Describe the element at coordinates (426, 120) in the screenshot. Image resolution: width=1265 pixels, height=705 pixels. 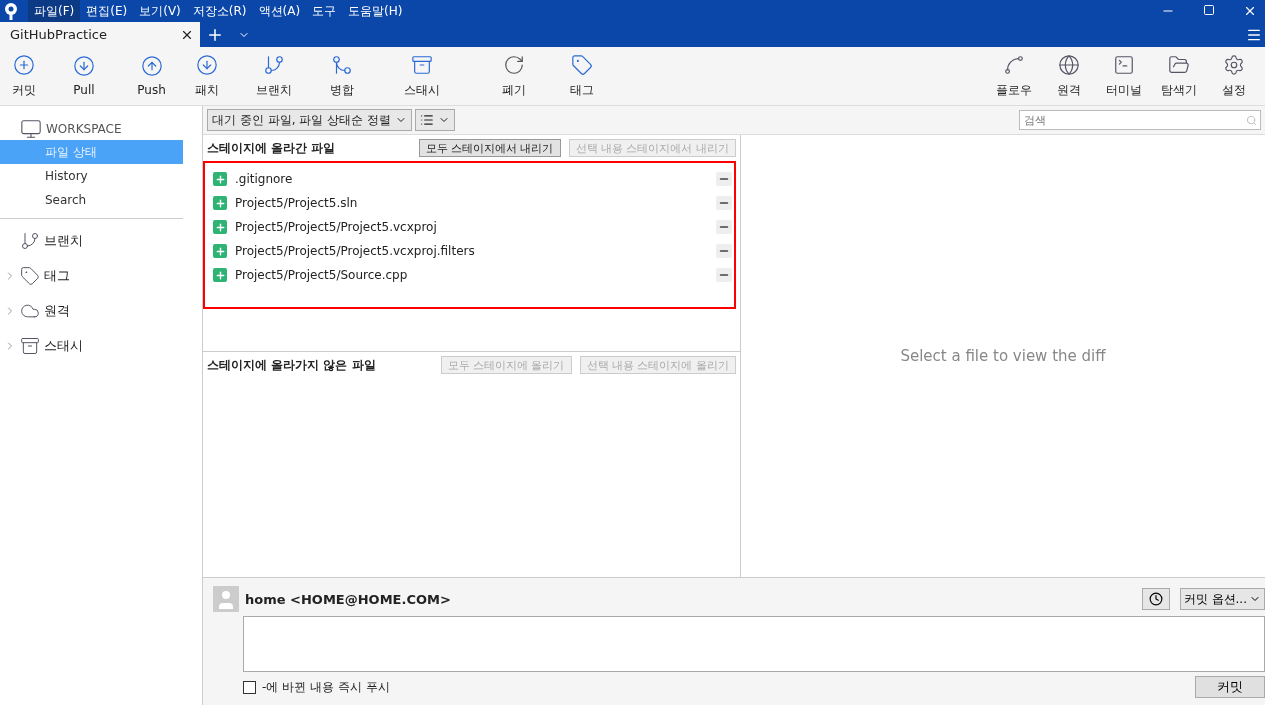
I see `list-icon` at that location.